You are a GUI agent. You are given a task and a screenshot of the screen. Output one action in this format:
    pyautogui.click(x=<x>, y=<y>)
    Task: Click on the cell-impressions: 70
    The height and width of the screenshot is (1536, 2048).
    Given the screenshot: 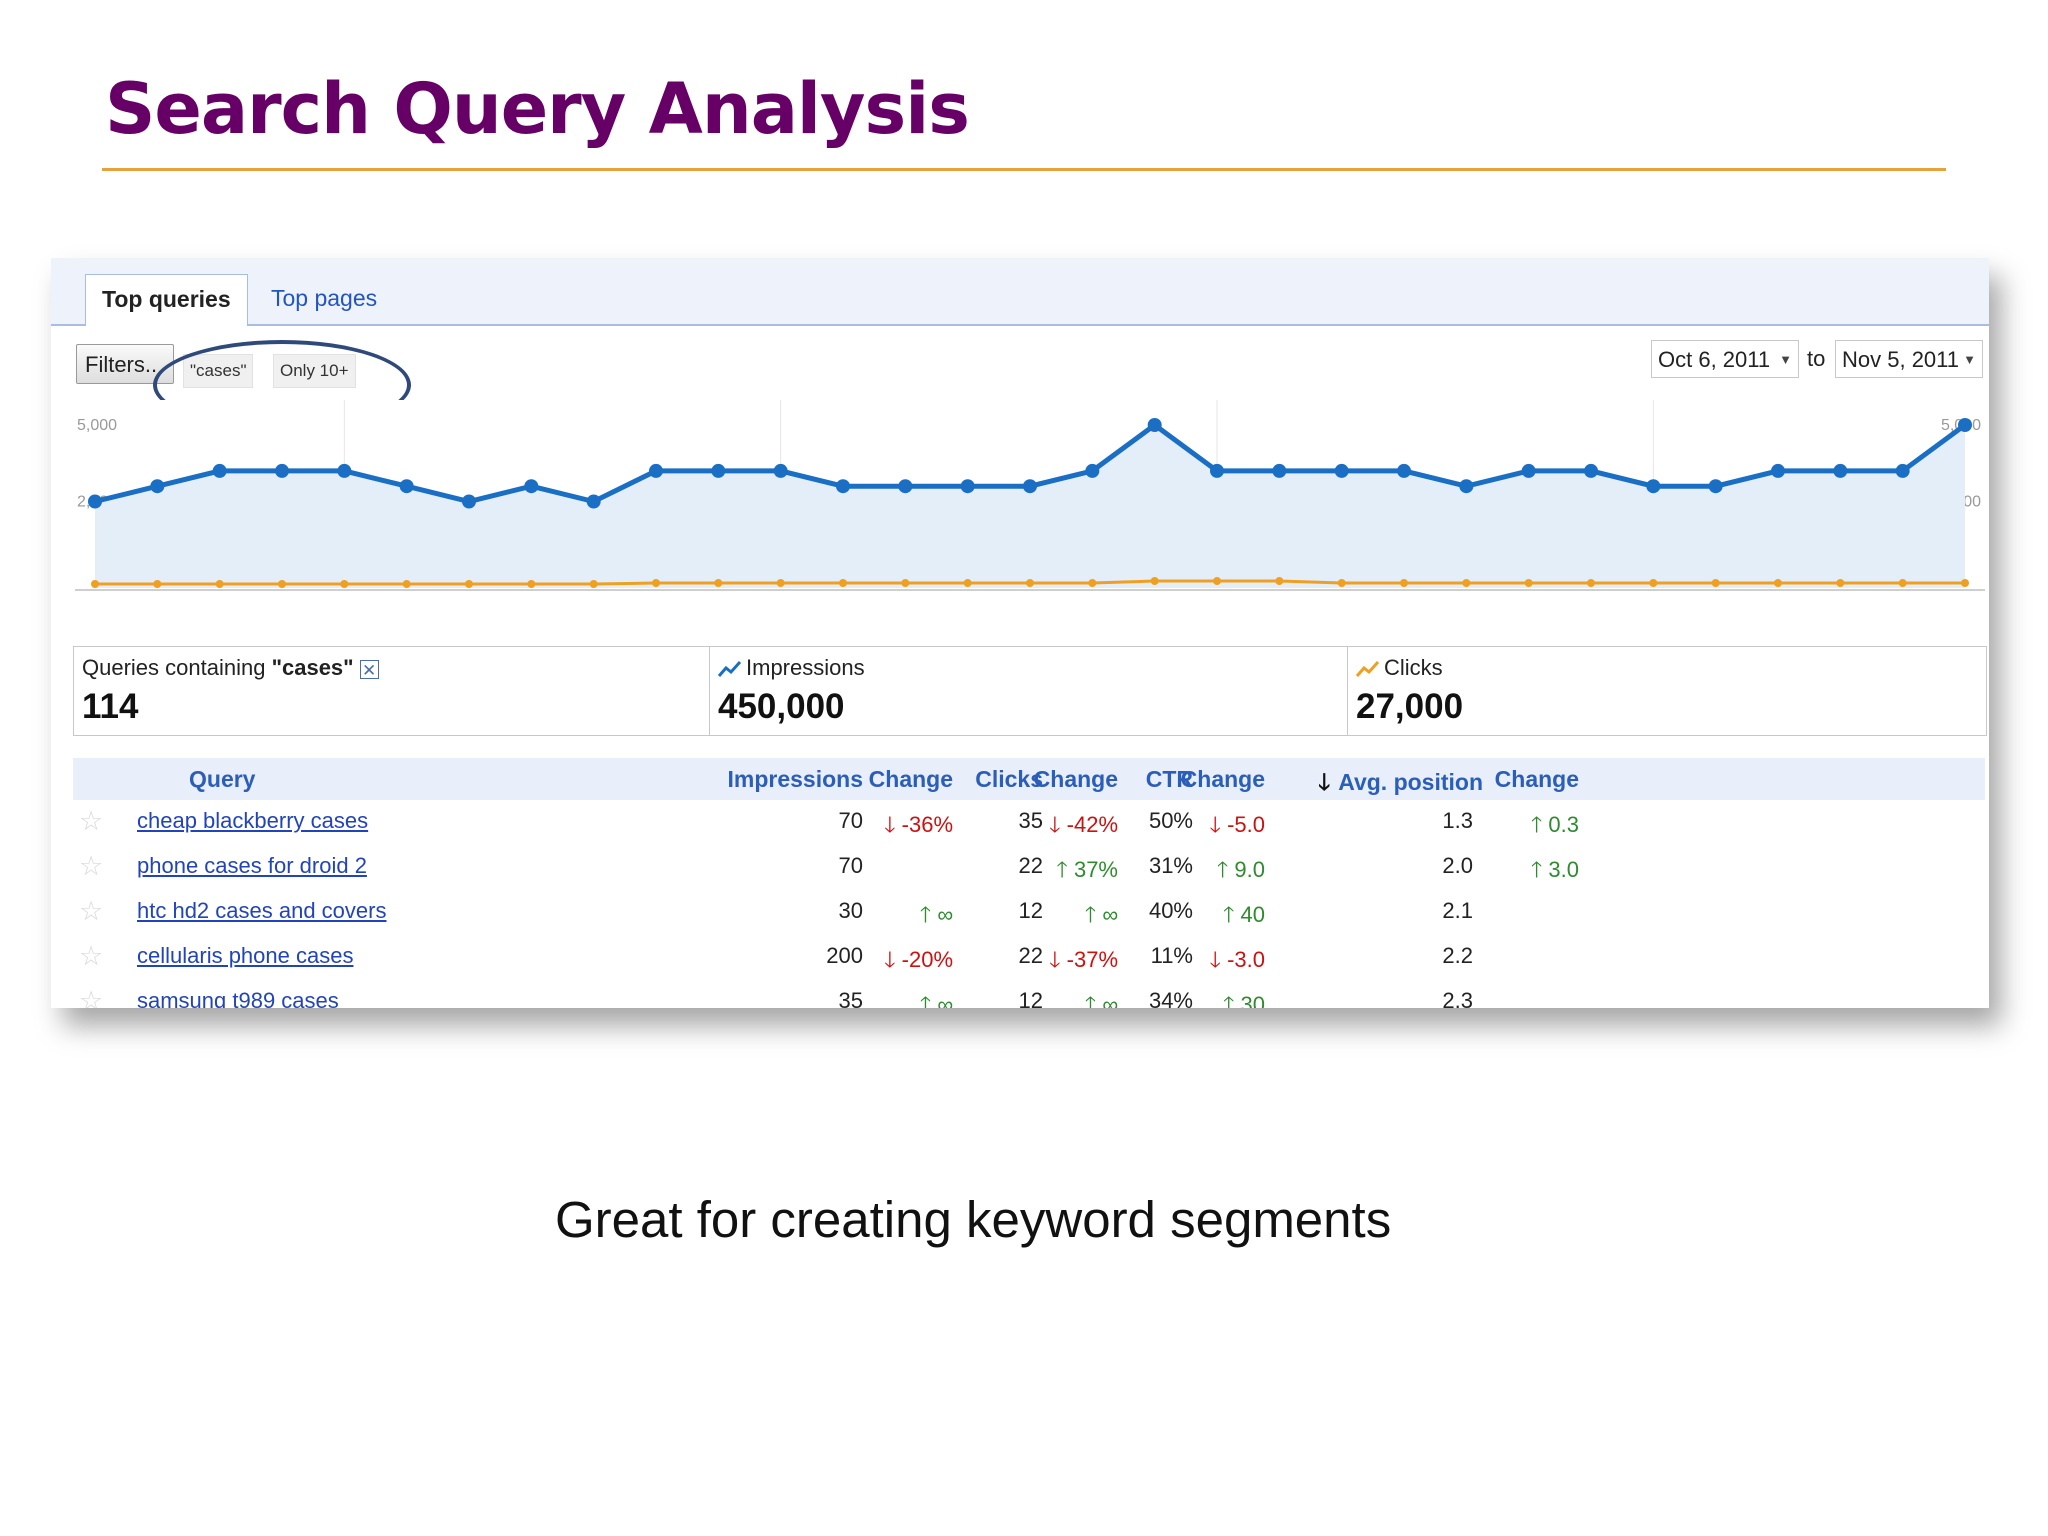 What is the action you would take?
    pyautogui.click(x=788, y=821)
    